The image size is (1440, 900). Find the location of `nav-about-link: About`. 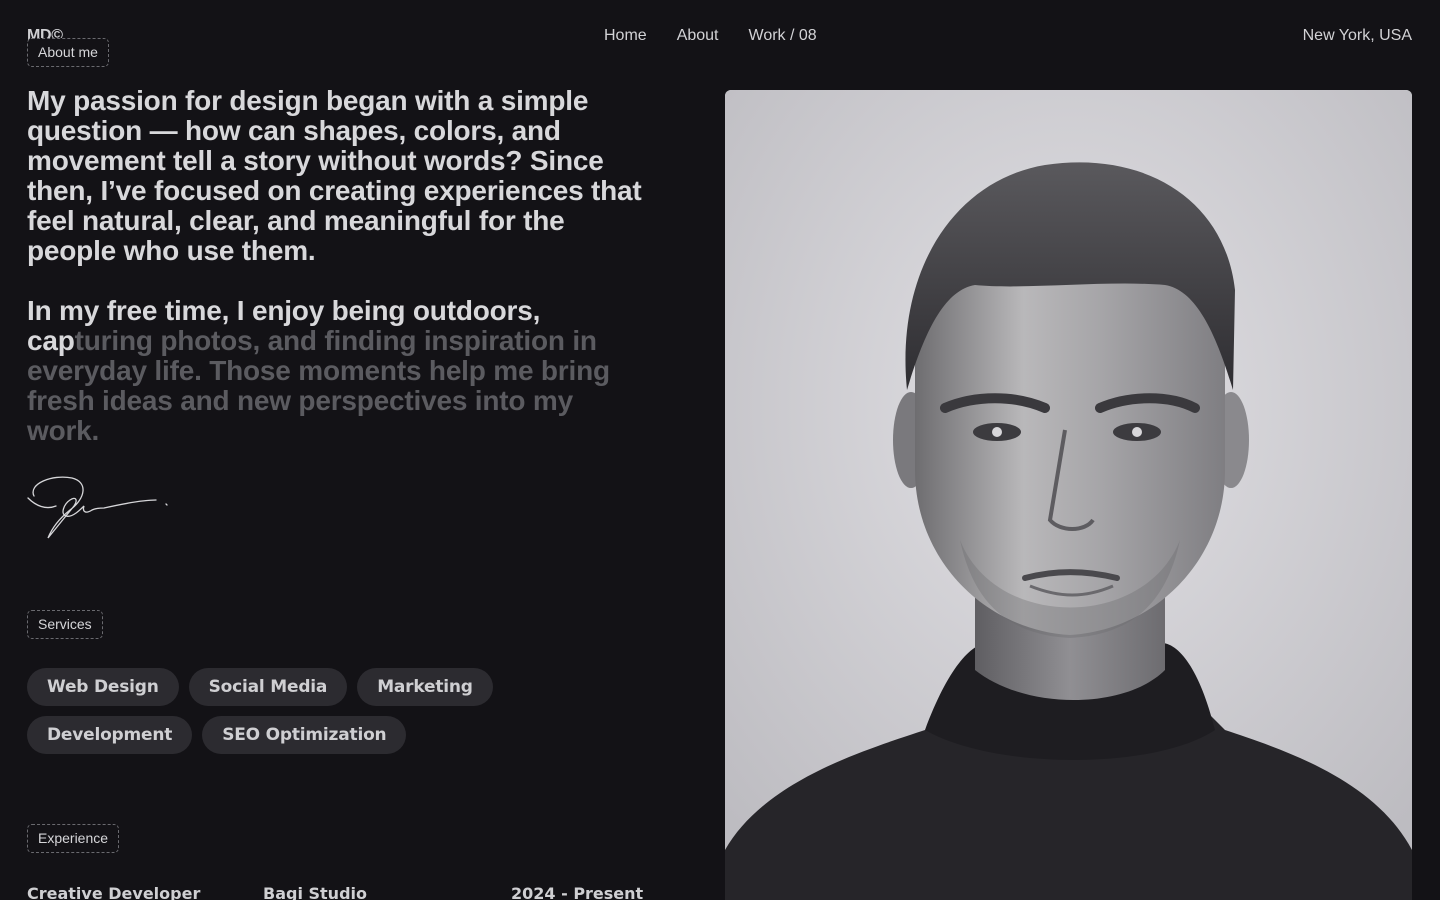

nav-about-link: About is located at coordinates (698, 36).